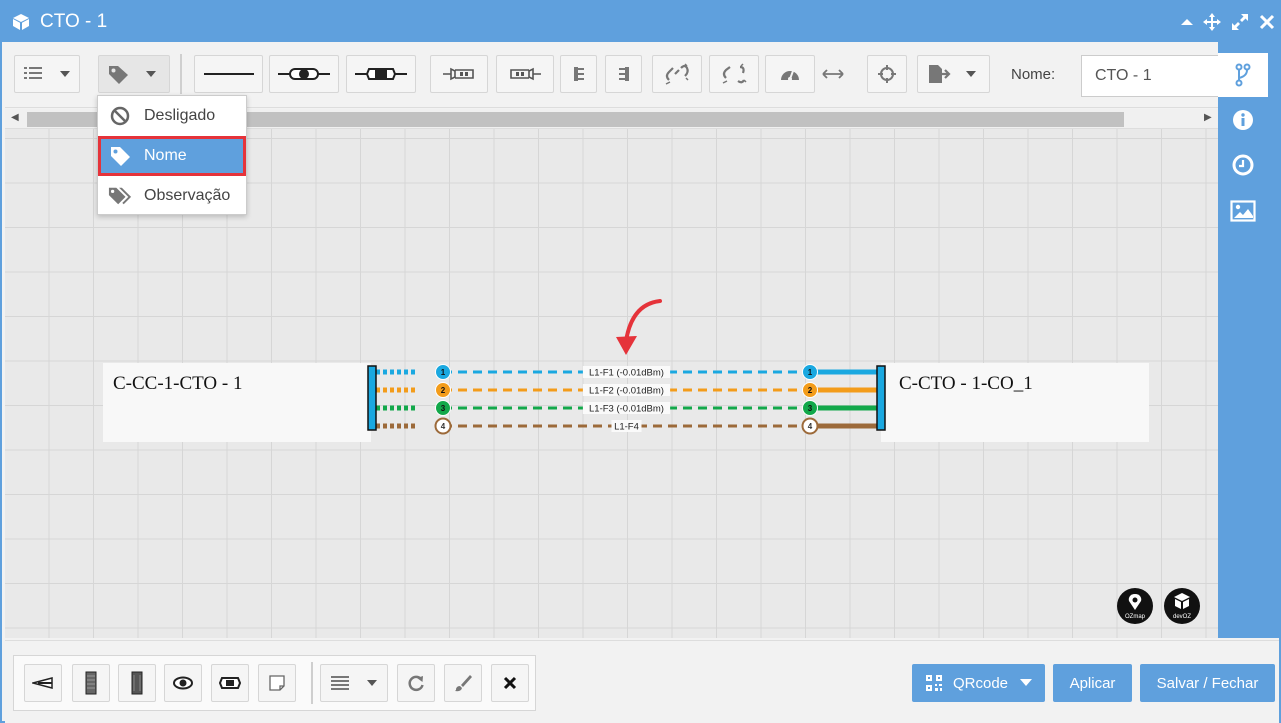 The width and height of the screenshot is (1281, 723). I want to click on splice-tool-button, so click(183, 683).